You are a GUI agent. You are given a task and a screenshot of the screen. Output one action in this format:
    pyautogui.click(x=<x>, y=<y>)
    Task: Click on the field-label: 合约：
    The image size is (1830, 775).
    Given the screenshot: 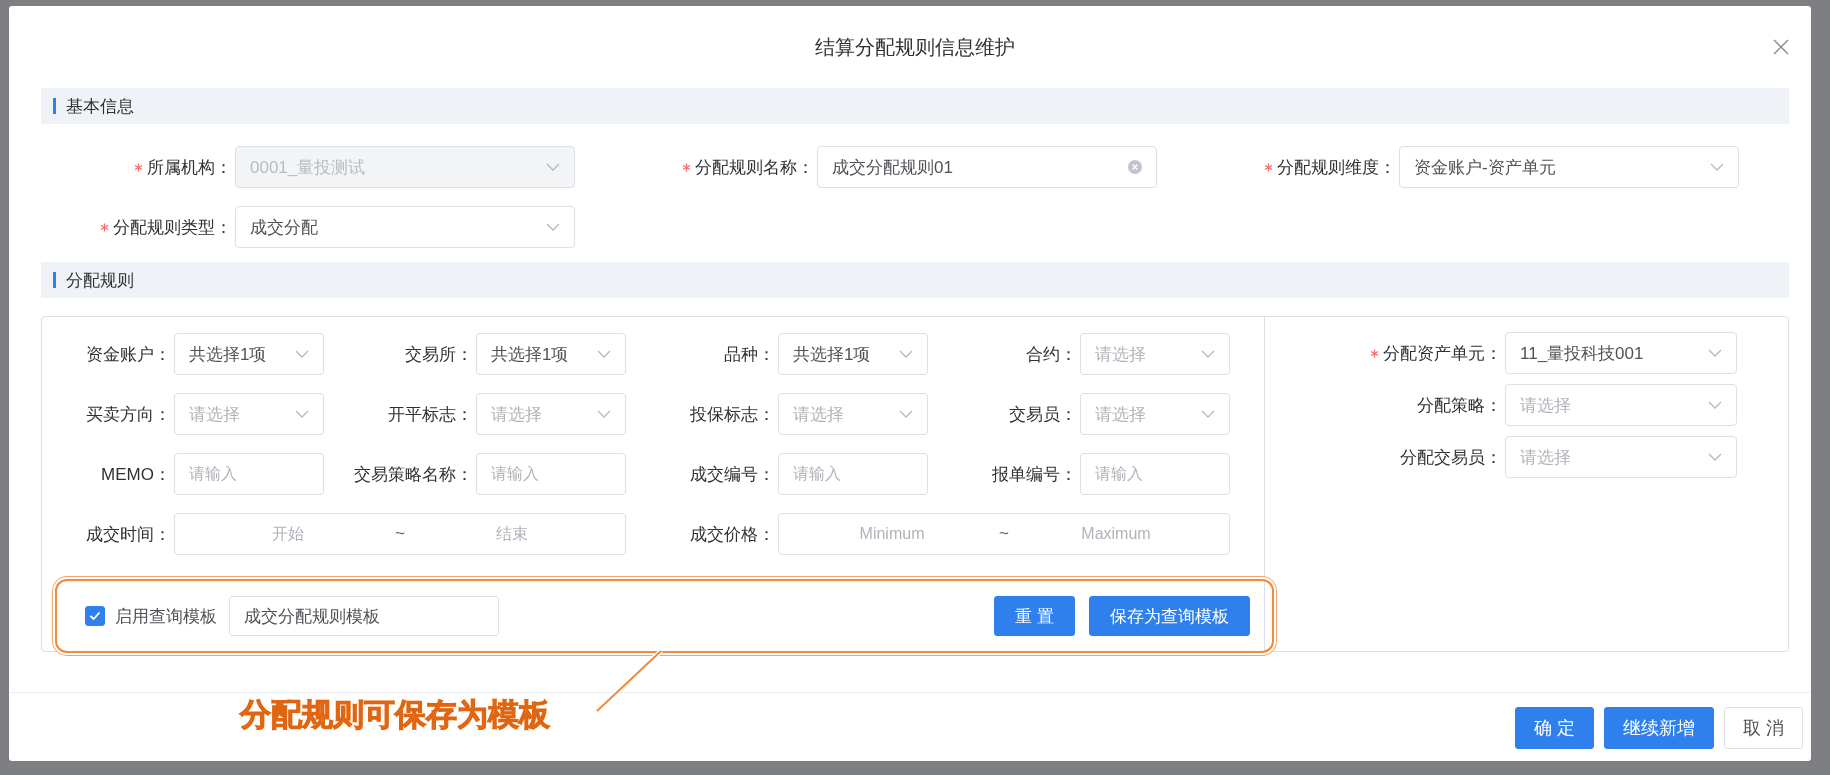 What is the action you would take?
    pyautogui.click(x=1051, y=354)
    